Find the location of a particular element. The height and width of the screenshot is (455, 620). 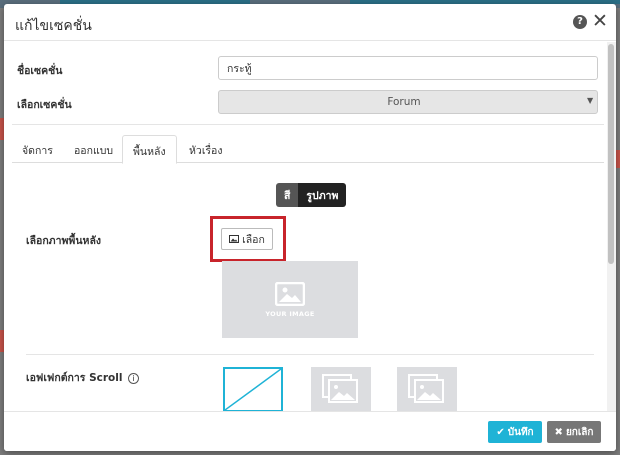

scroll-effect-label: เอฟเฟกต์การ Scroll i is located at coordinates (83, 377).